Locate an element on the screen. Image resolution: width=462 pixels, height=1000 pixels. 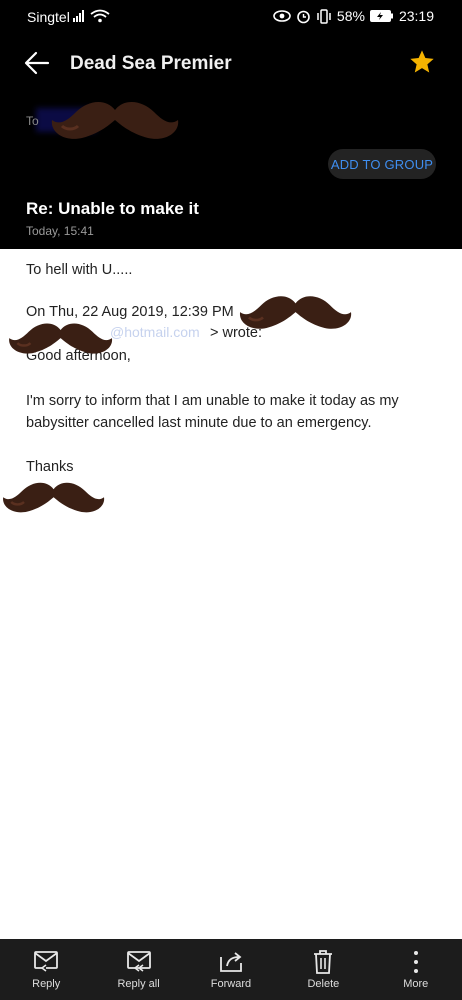
signal-wifi-icons is located at coordinates (93, 17).